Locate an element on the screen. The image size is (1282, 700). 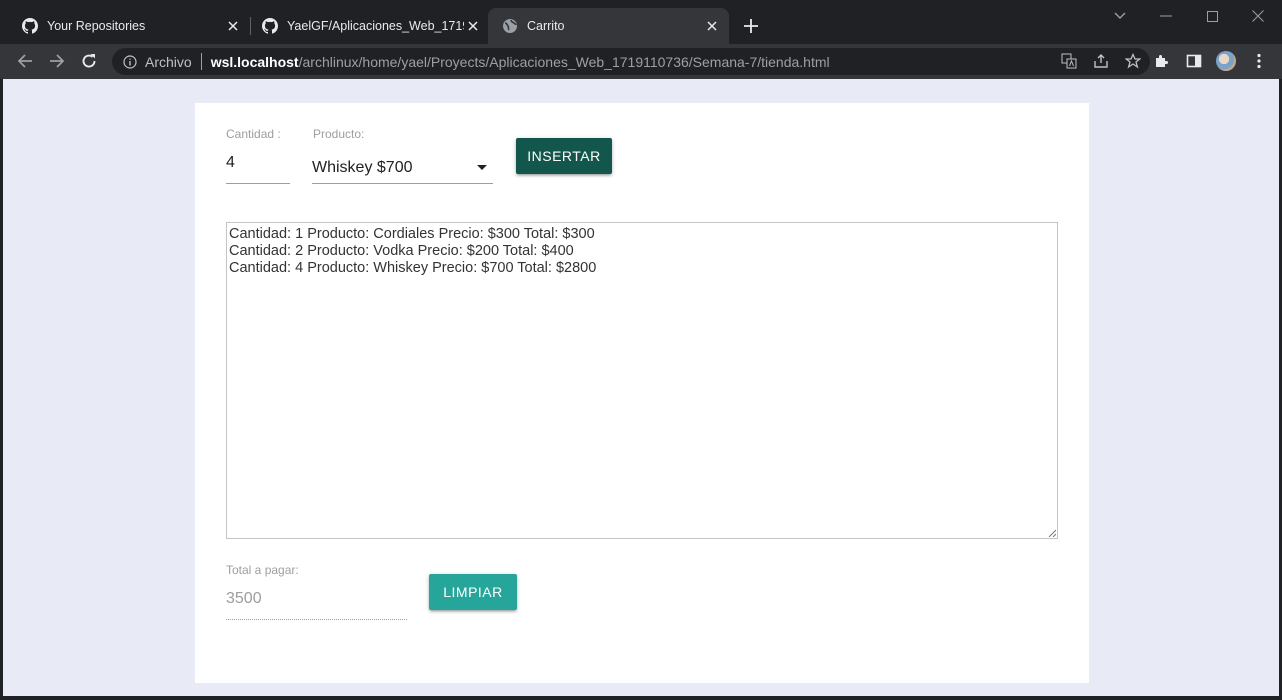
insert-button: INSERTAR is located at coordinates (564, 156).